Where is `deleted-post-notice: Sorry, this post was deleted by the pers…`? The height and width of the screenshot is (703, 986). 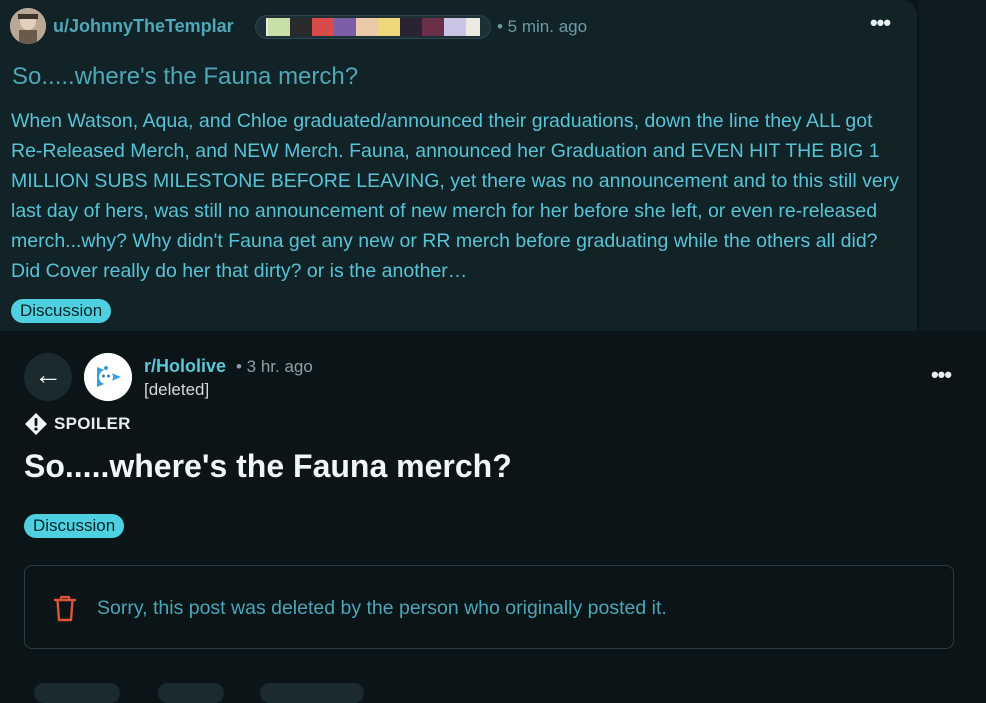 deleted-post-notice: Sorry, this post was deleted by the pers… is located at coordinates (489, 607).